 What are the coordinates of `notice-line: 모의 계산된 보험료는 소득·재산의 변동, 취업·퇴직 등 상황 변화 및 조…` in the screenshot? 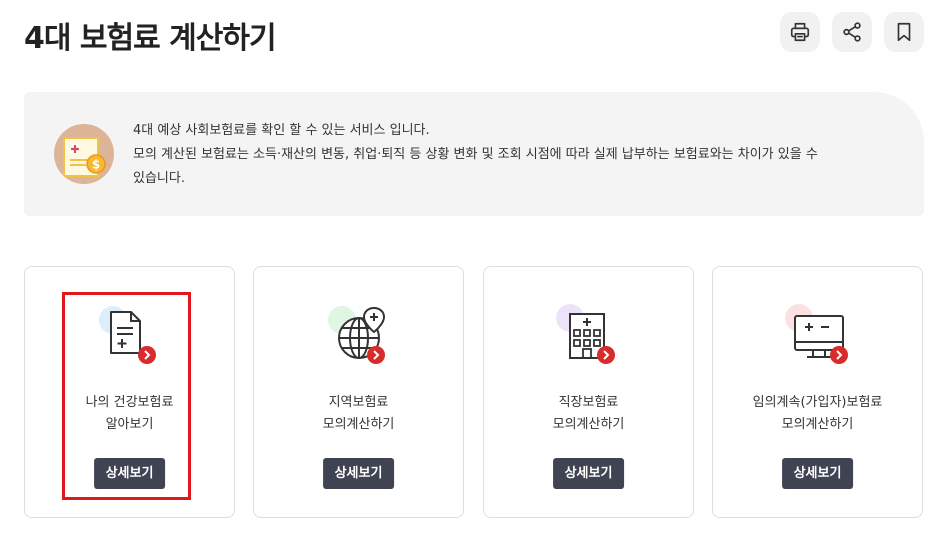 It's located at (475, 154).